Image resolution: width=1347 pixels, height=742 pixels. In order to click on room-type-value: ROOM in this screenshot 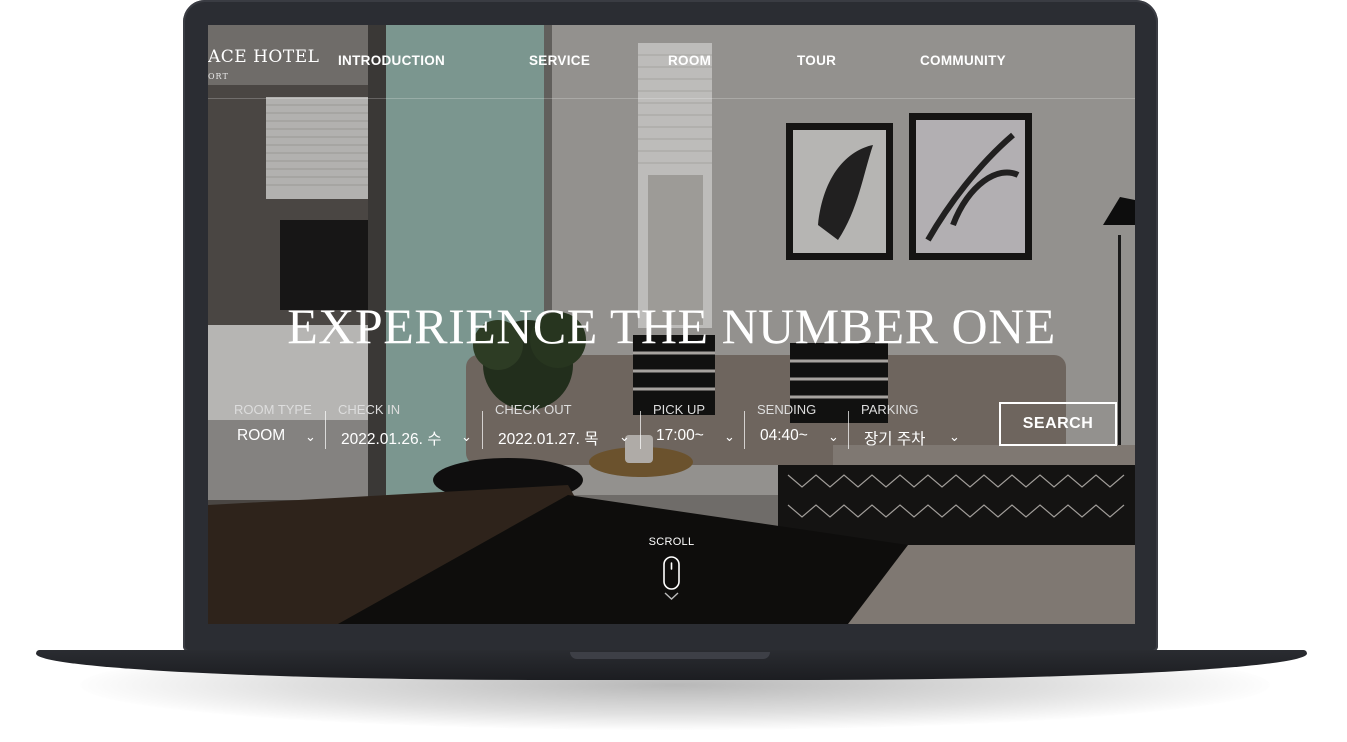, I will do `click(261, 435)`.